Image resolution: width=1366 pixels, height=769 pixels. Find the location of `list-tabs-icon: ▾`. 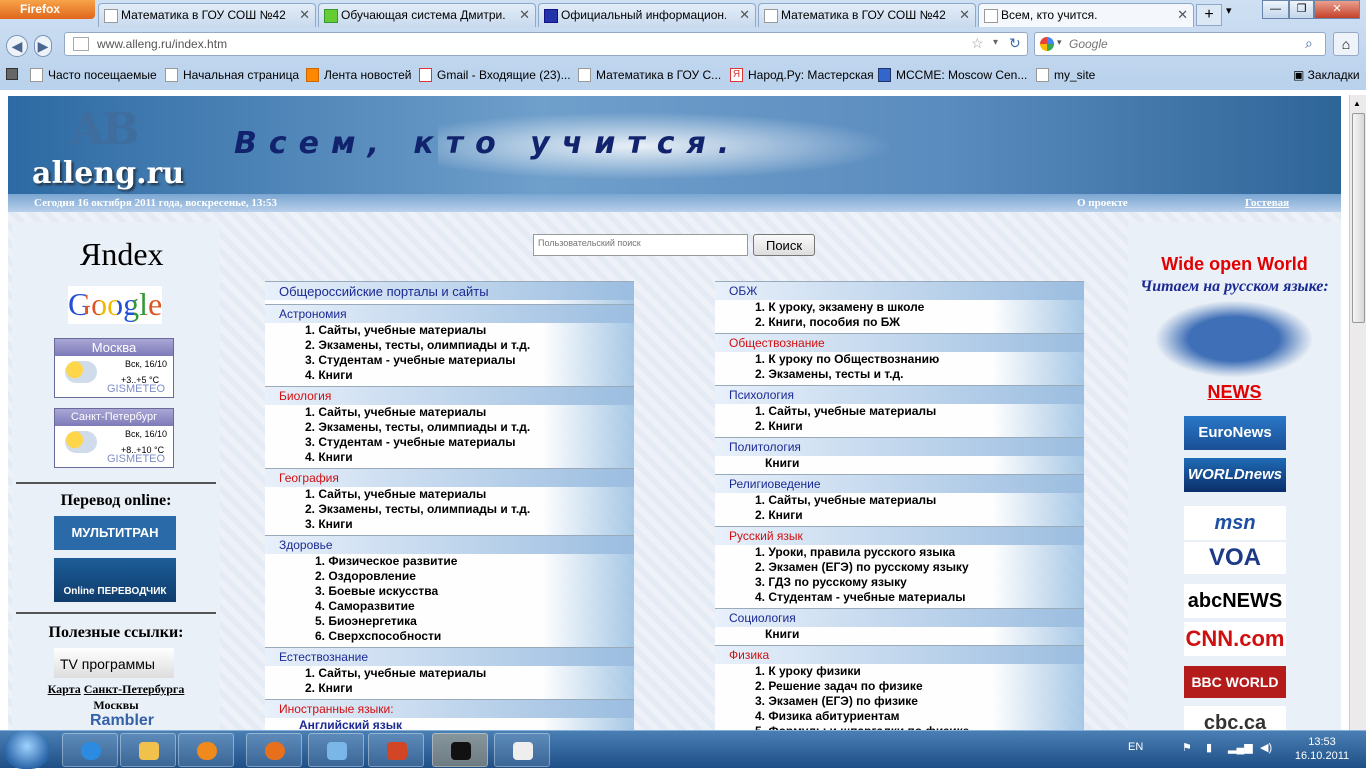

list-tabs-icon: ▾ is located at coordinates (1229, 10).